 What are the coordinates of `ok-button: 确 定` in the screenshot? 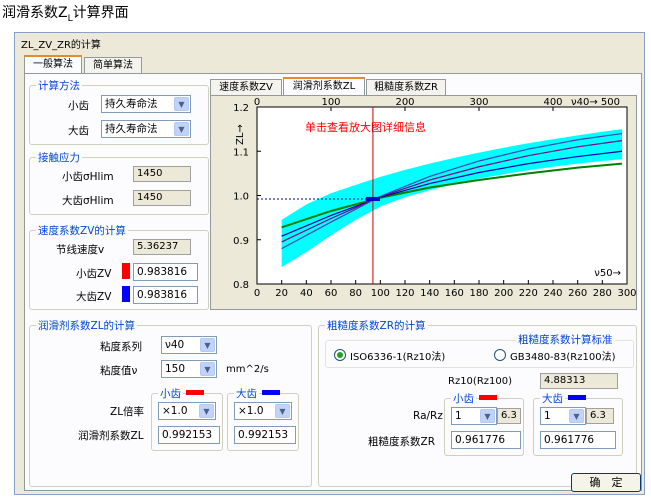 It's located at (606, 482).